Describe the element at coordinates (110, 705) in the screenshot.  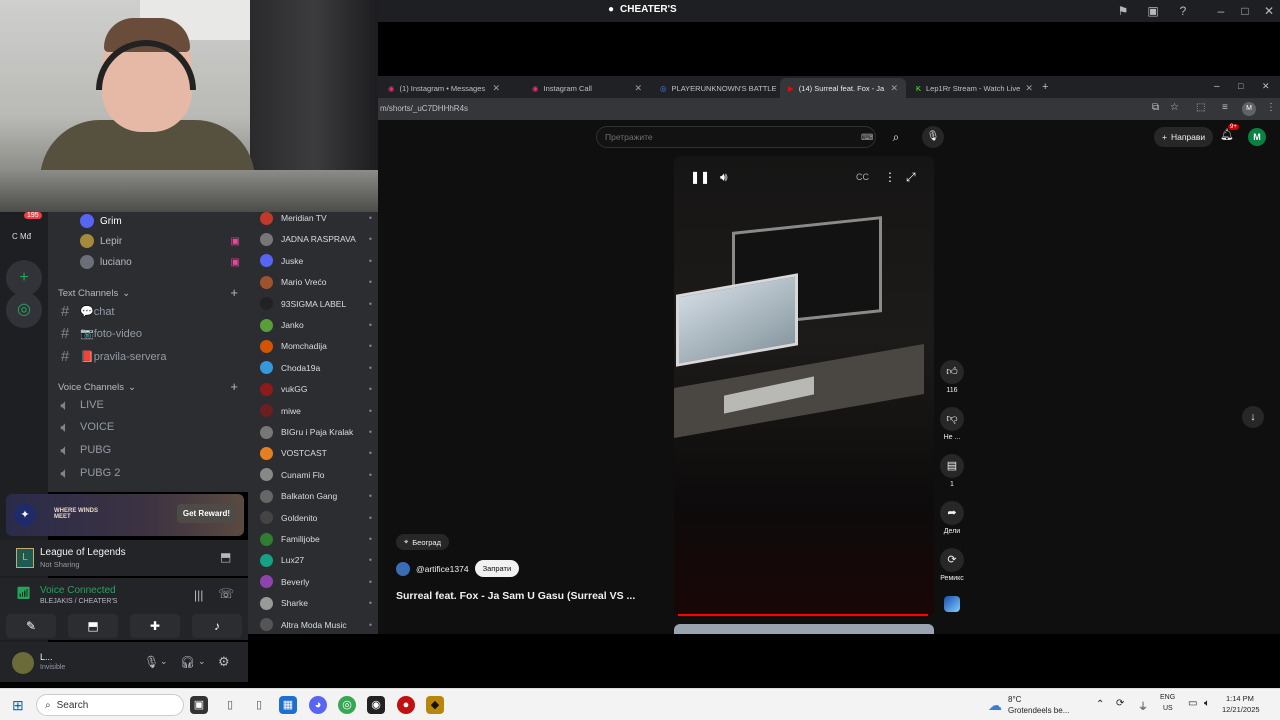
I see `taskbar-search: ⌕ Search` at that location.